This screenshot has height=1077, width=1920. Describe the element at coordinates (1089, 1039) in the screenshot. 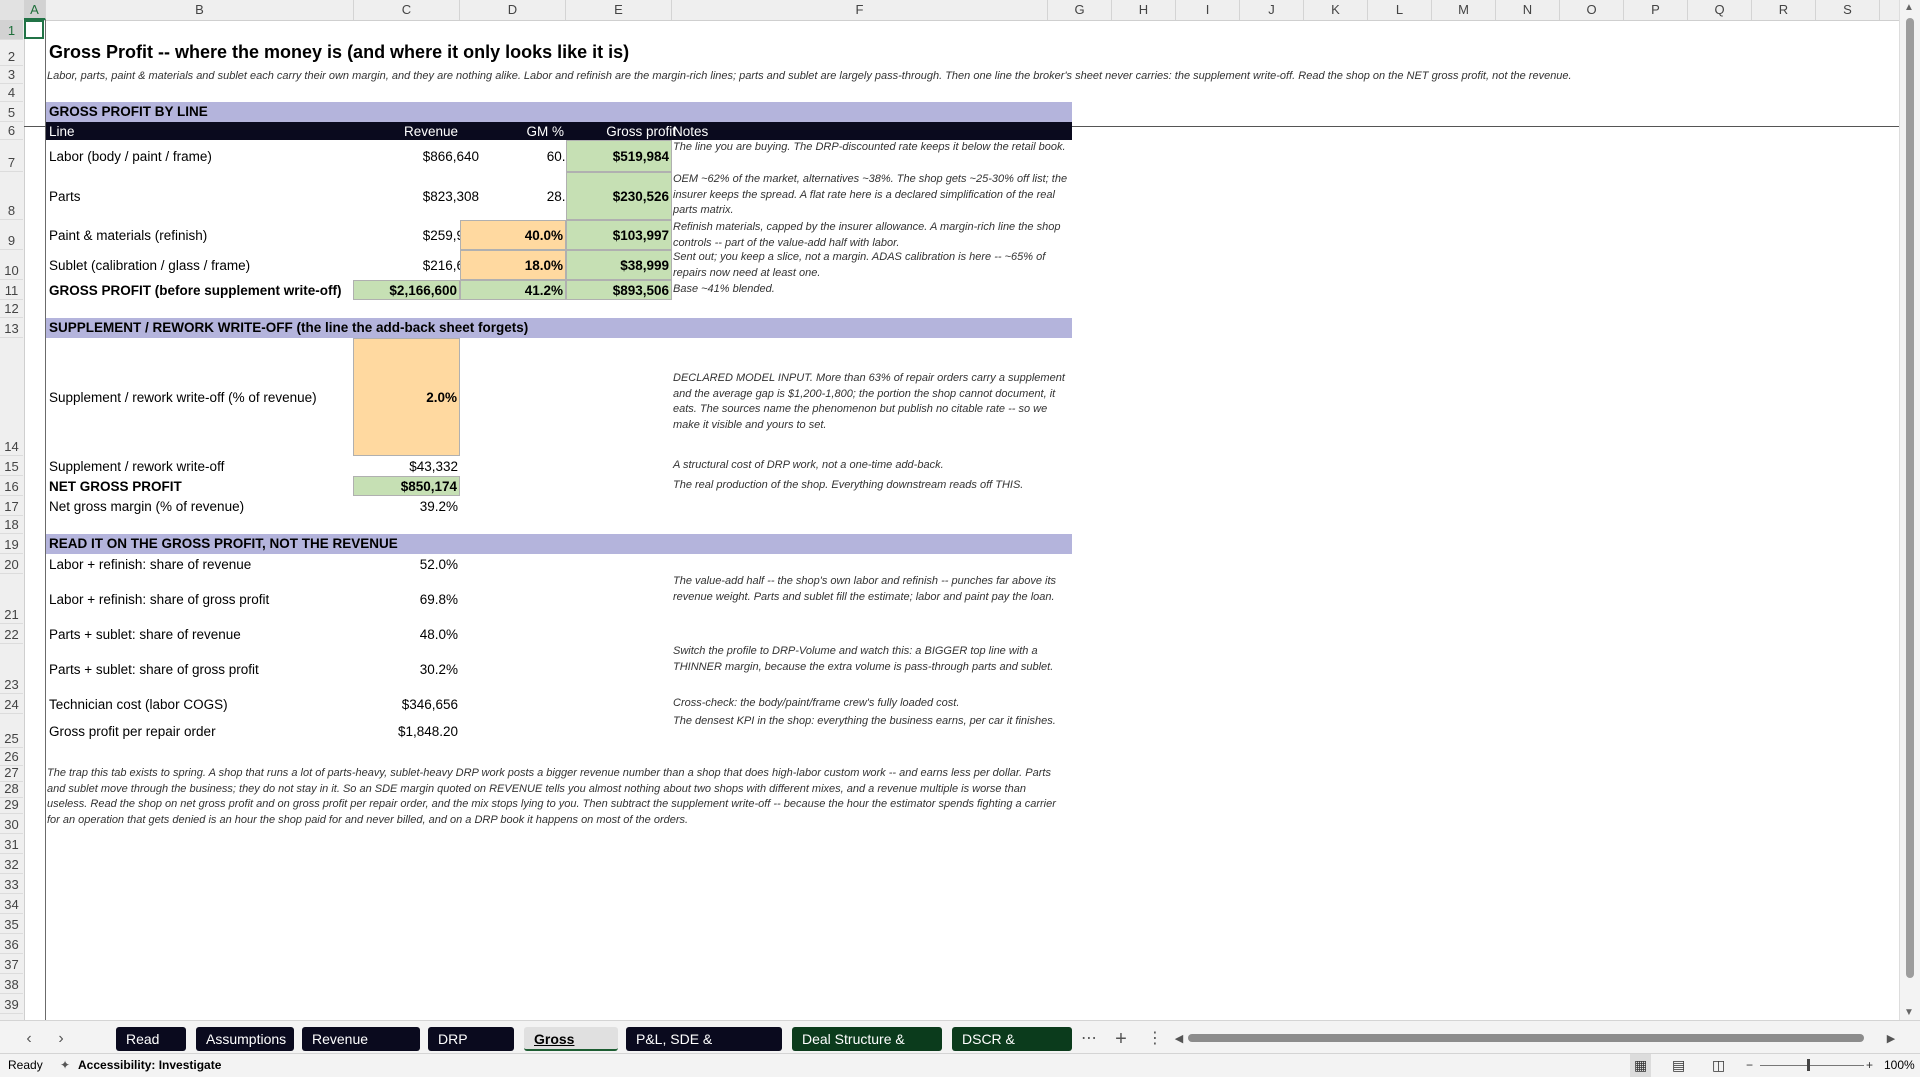

I see `more-tabs-icon: ⋯` at that location.